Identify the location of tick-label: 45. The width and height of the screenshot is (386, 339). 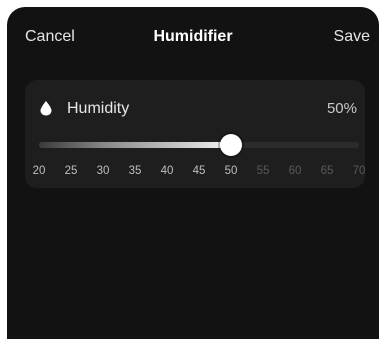
(199, 171).